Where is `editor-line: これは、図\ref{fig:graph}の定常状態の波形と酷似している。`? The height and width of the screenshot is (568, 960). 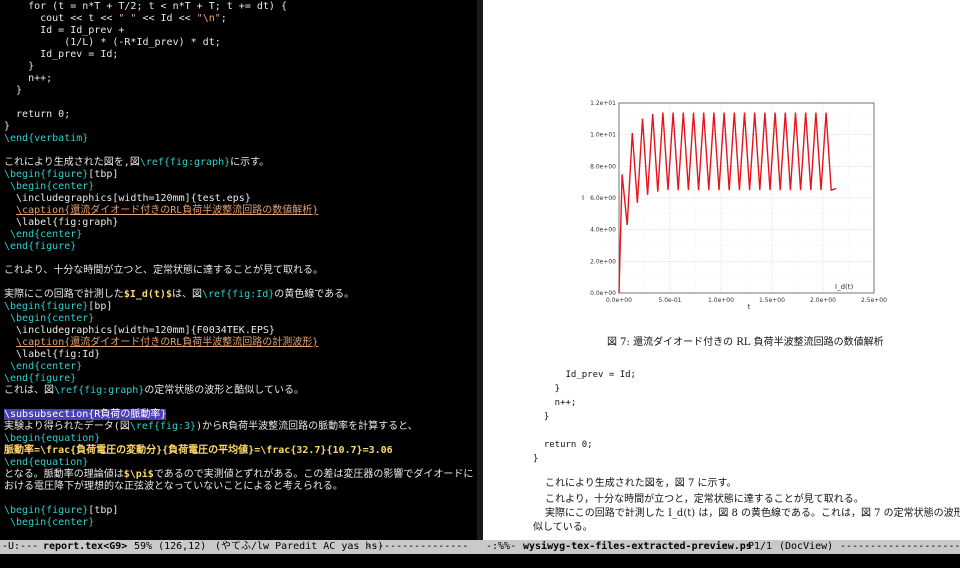
editor-line: これは、図\ref{fig:graph}の定常状態の波形と酷似している。 is located at coordinates (154, 391).